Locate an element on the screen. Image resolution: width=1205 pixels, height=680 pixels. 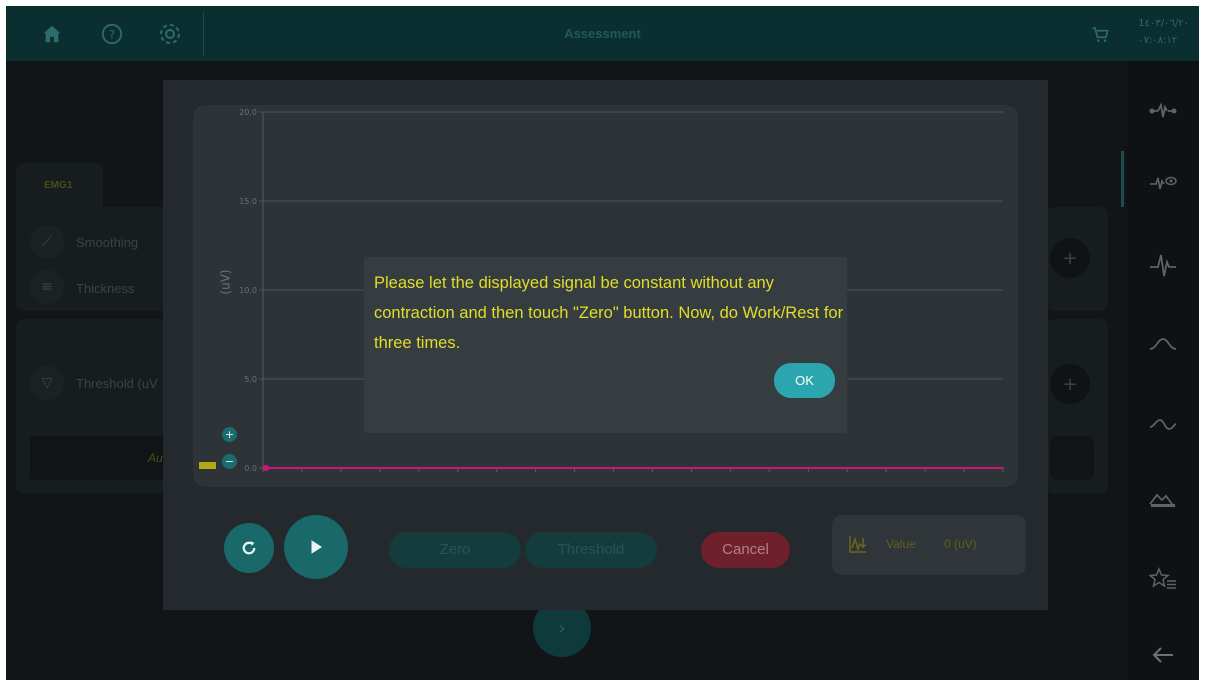
y-tick-label: 10.0 is located at coordinates (248, 290).